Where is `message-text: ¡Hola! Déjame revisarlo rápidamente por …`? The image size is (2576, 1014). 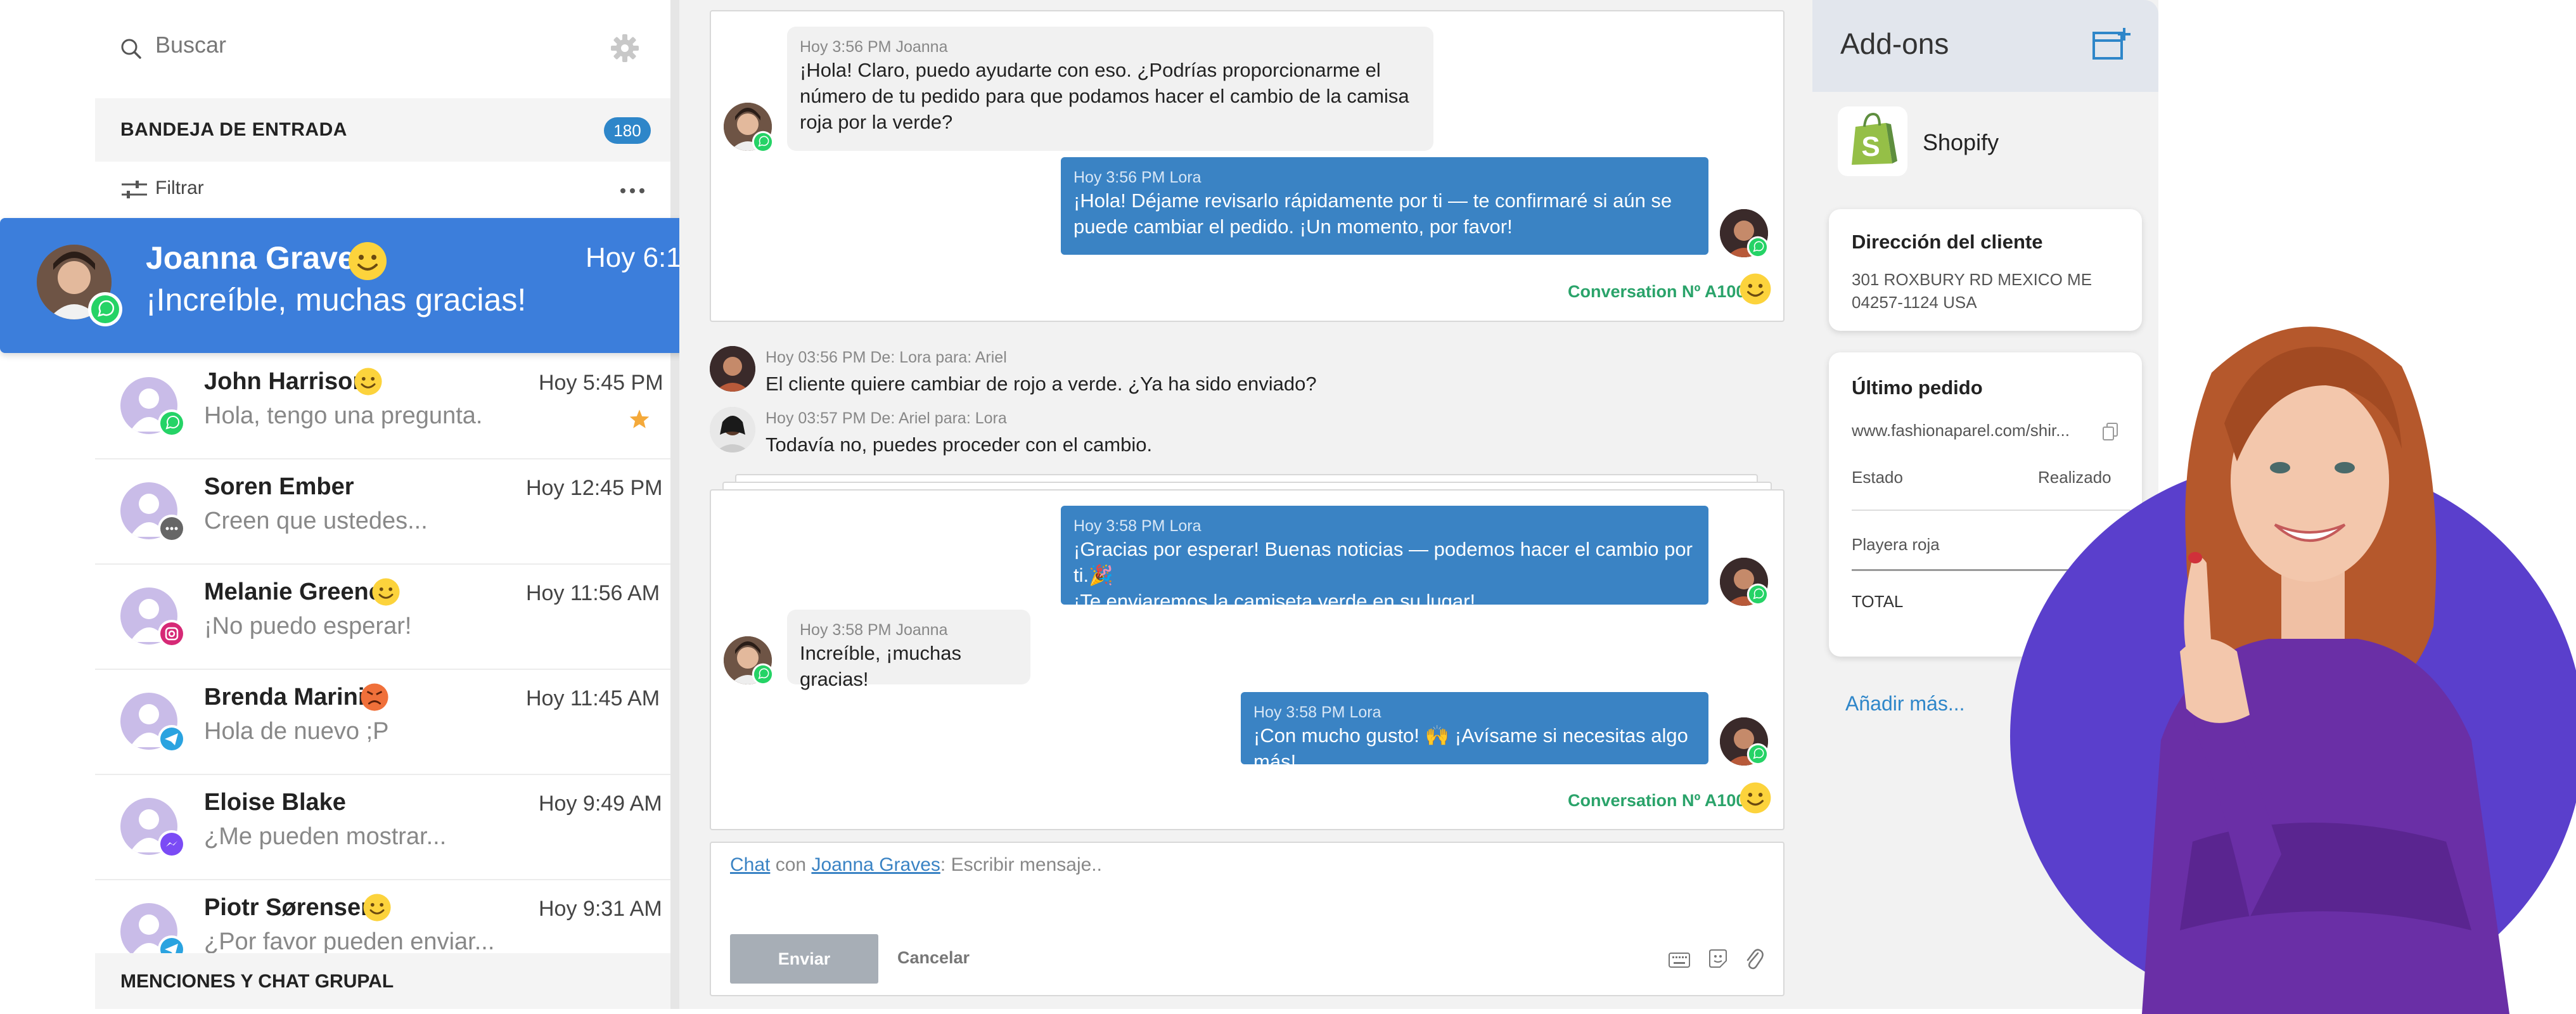
message-text: ¡Hola! Déjame revisarlo rápidamente por … is located at coordinates (1372, 214).